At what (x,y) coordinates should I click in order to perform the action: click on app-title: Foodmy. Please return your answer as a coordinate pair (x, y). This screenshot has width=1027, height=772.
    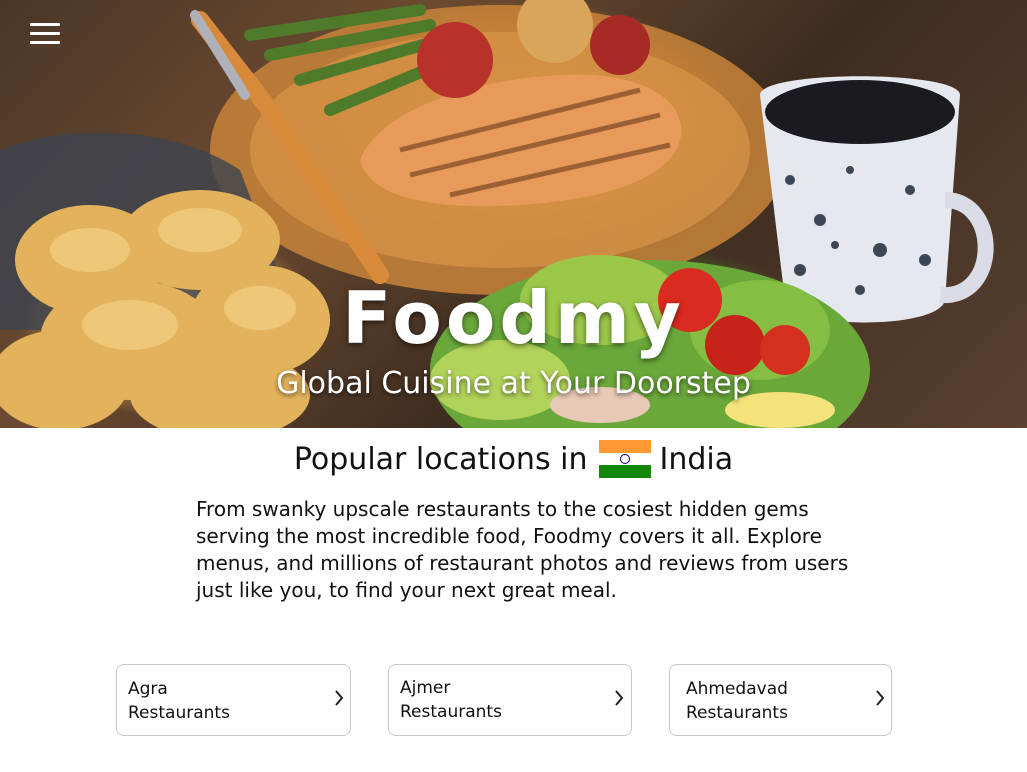
    Looking at the image, I should click on (513, 318).